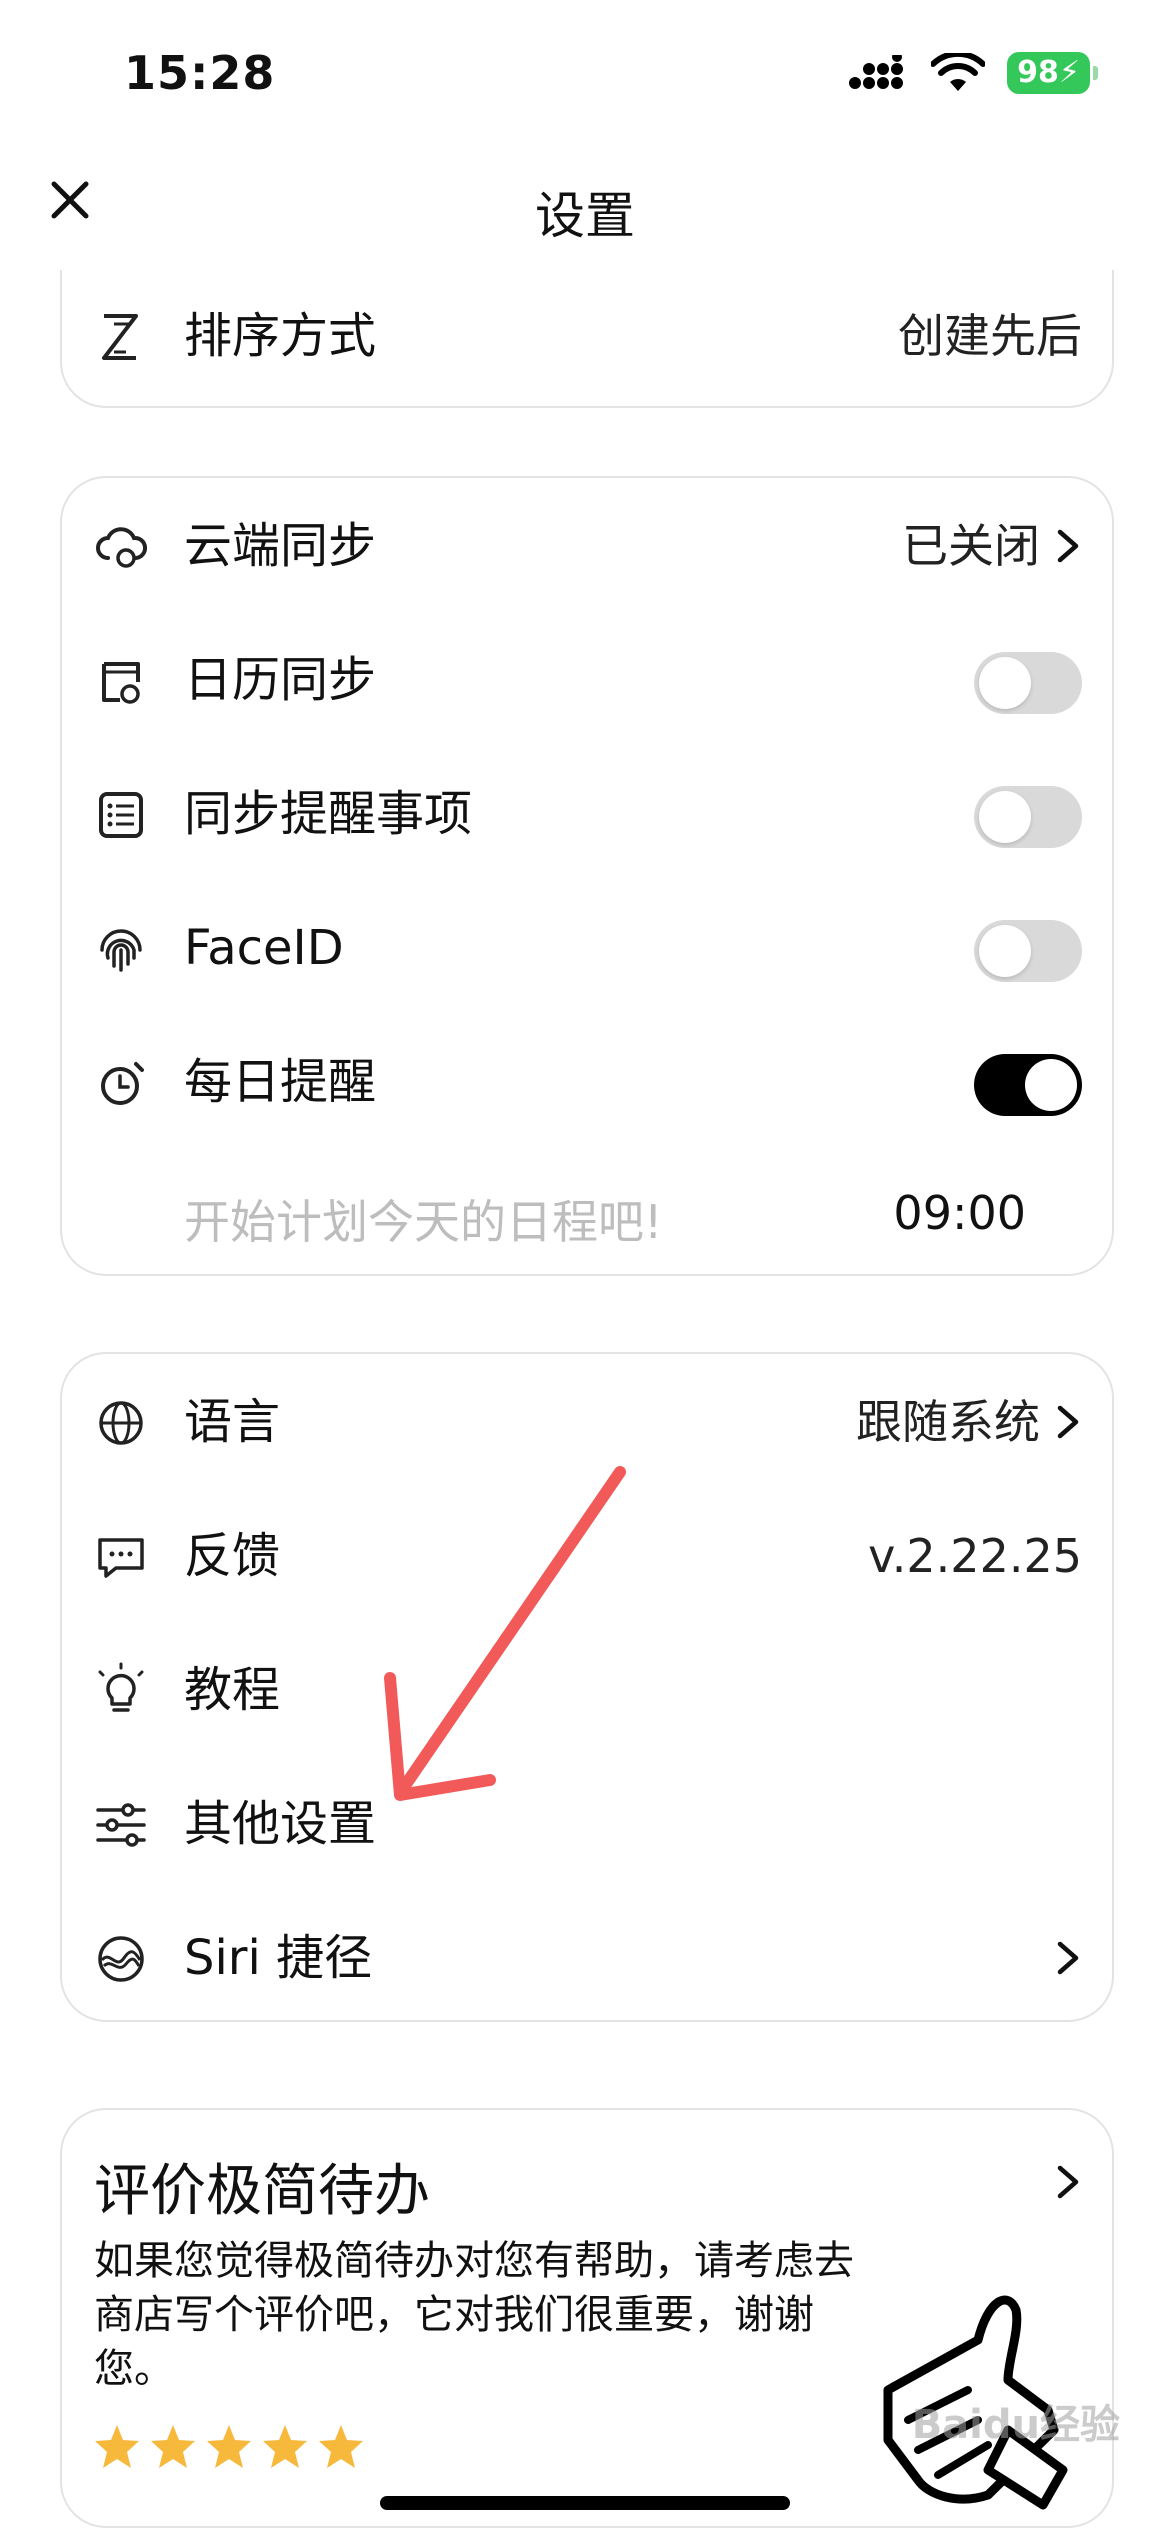 Image resolution: width=1170 pixels, height=2532 pixels. I want to click on faceid-toggle, so click(1028, 951).